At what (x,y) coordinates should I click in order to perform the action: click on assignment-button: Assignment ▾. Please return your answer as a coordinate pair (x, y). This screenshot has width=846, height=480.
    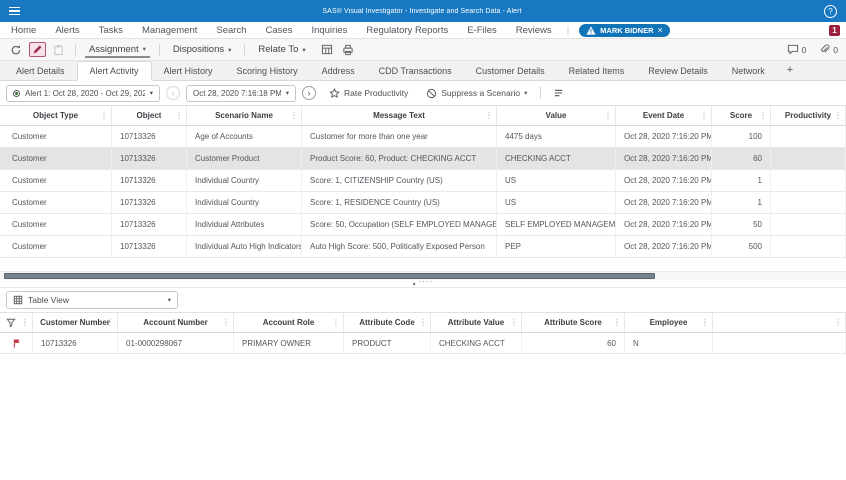
    Looking at the image, I should click on (117, 50).